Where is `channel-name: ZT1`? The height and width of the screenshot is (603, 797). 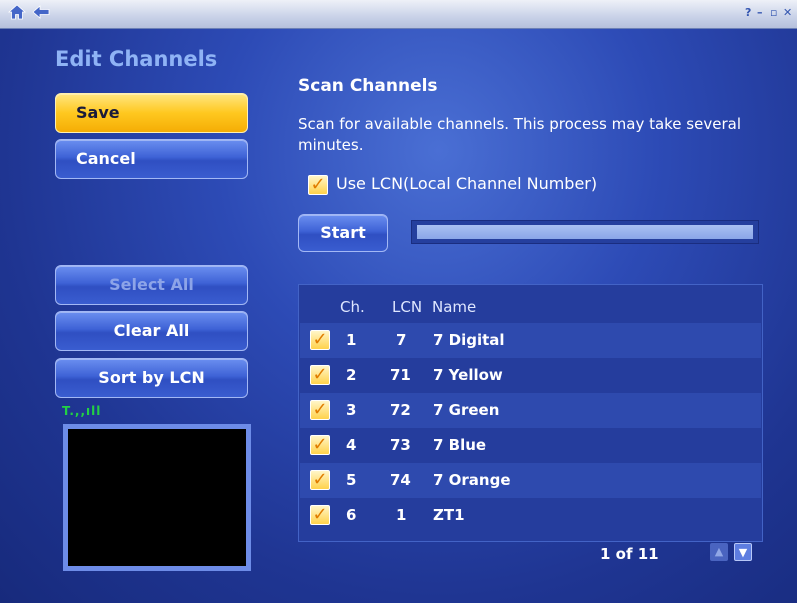
channel-name: ZT1 is located at coordinates (449, 515).